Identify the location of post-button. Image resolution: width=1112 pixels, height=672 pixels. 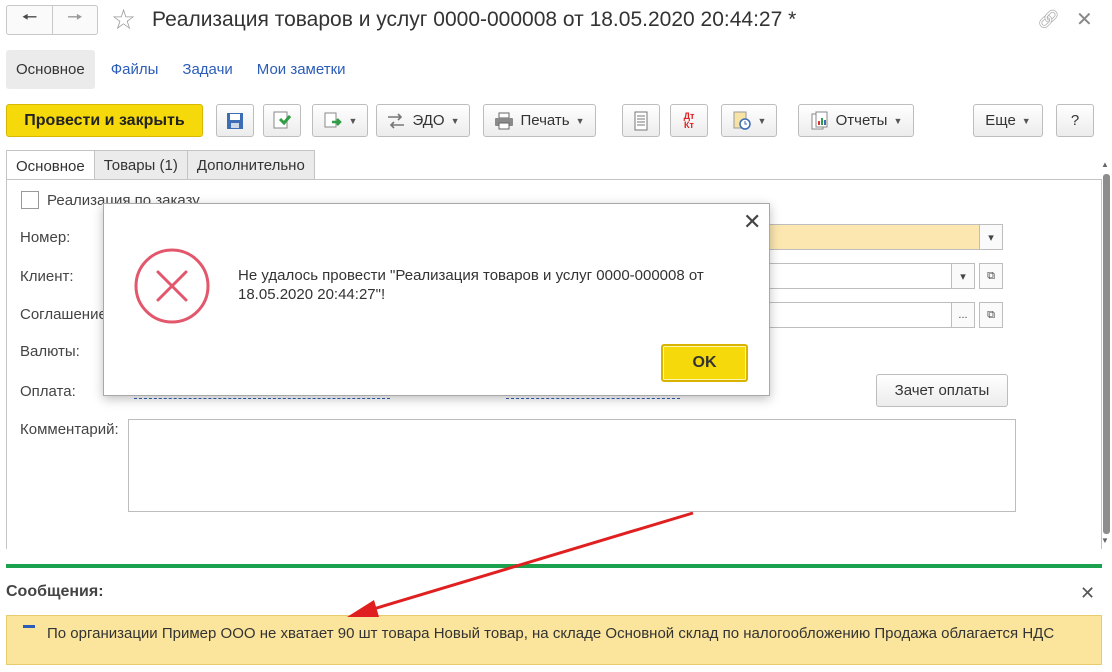
(282, 120).